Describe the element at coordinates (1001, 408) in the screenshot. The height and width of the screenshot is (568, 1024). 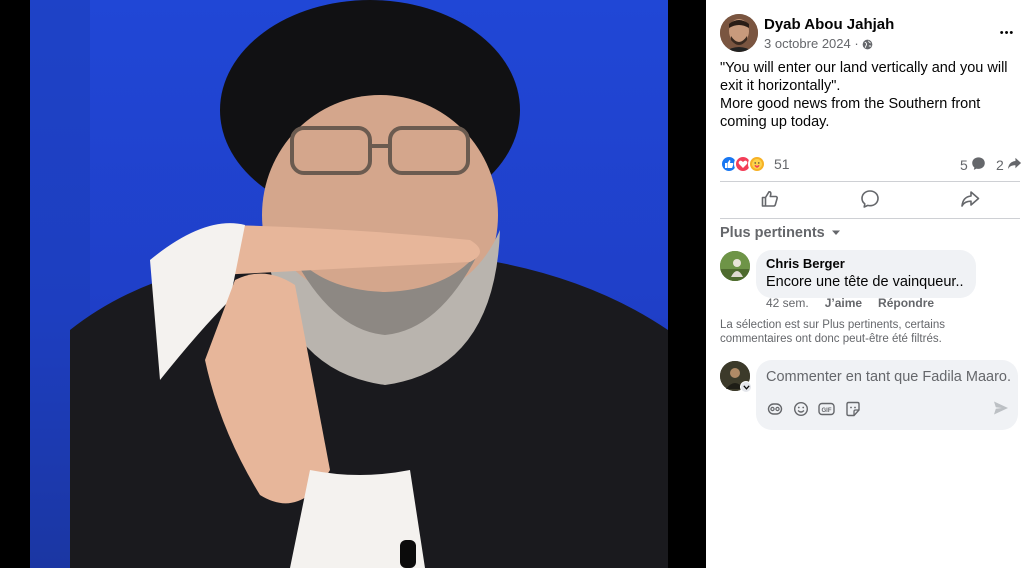
I see `send-icon` at that location.